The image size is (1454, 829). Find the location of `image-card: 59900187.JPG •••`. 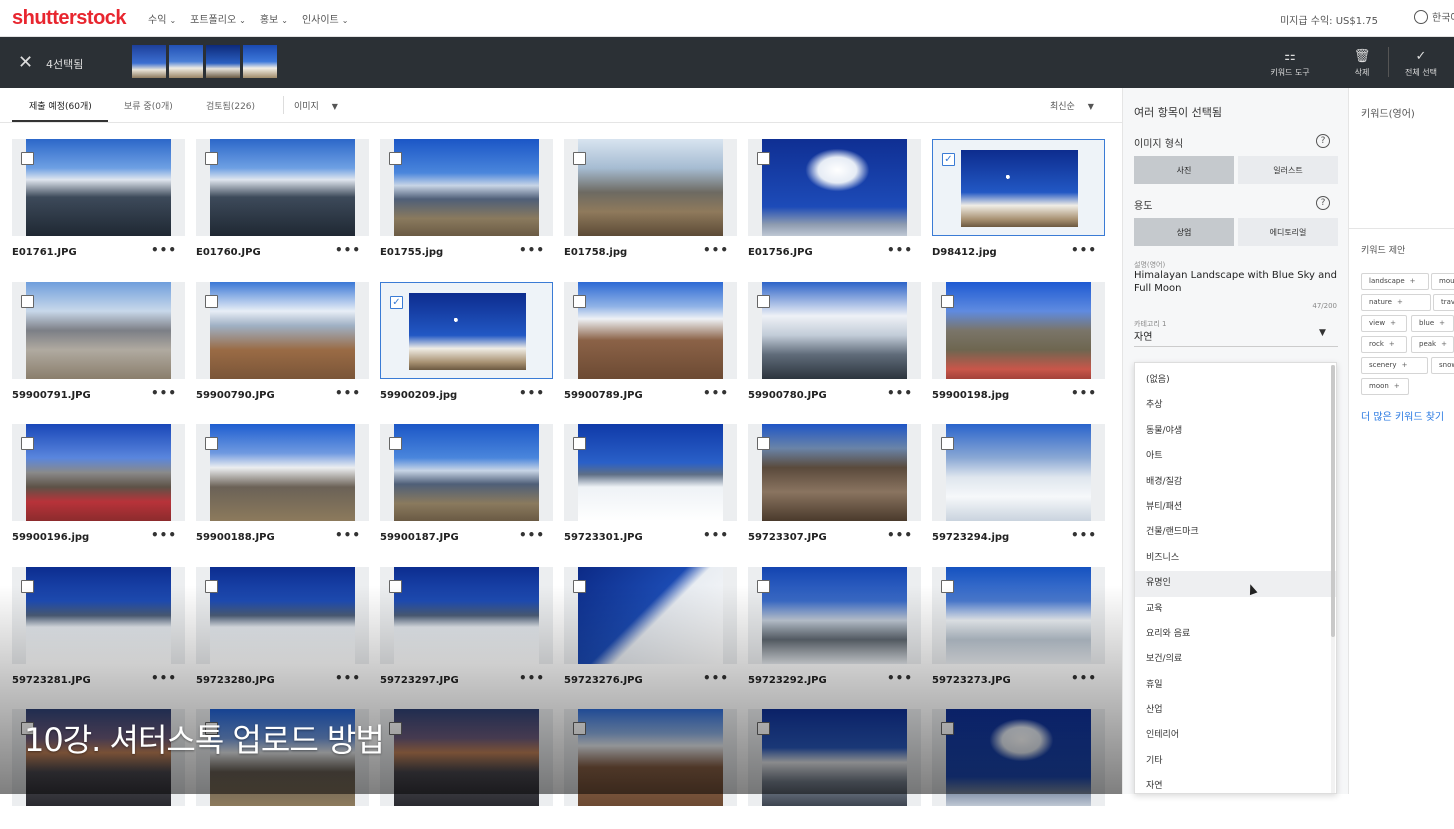

image-card: 59900187.JPG ••• is located at coordinates (466, 484).